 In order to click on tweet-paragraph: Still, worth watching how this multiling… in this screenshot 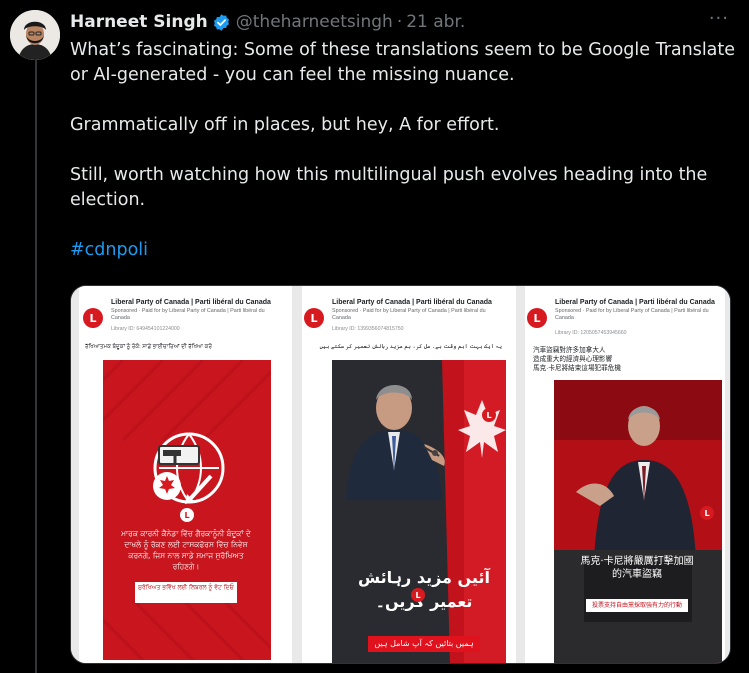, I will do `click(389, 187)`.